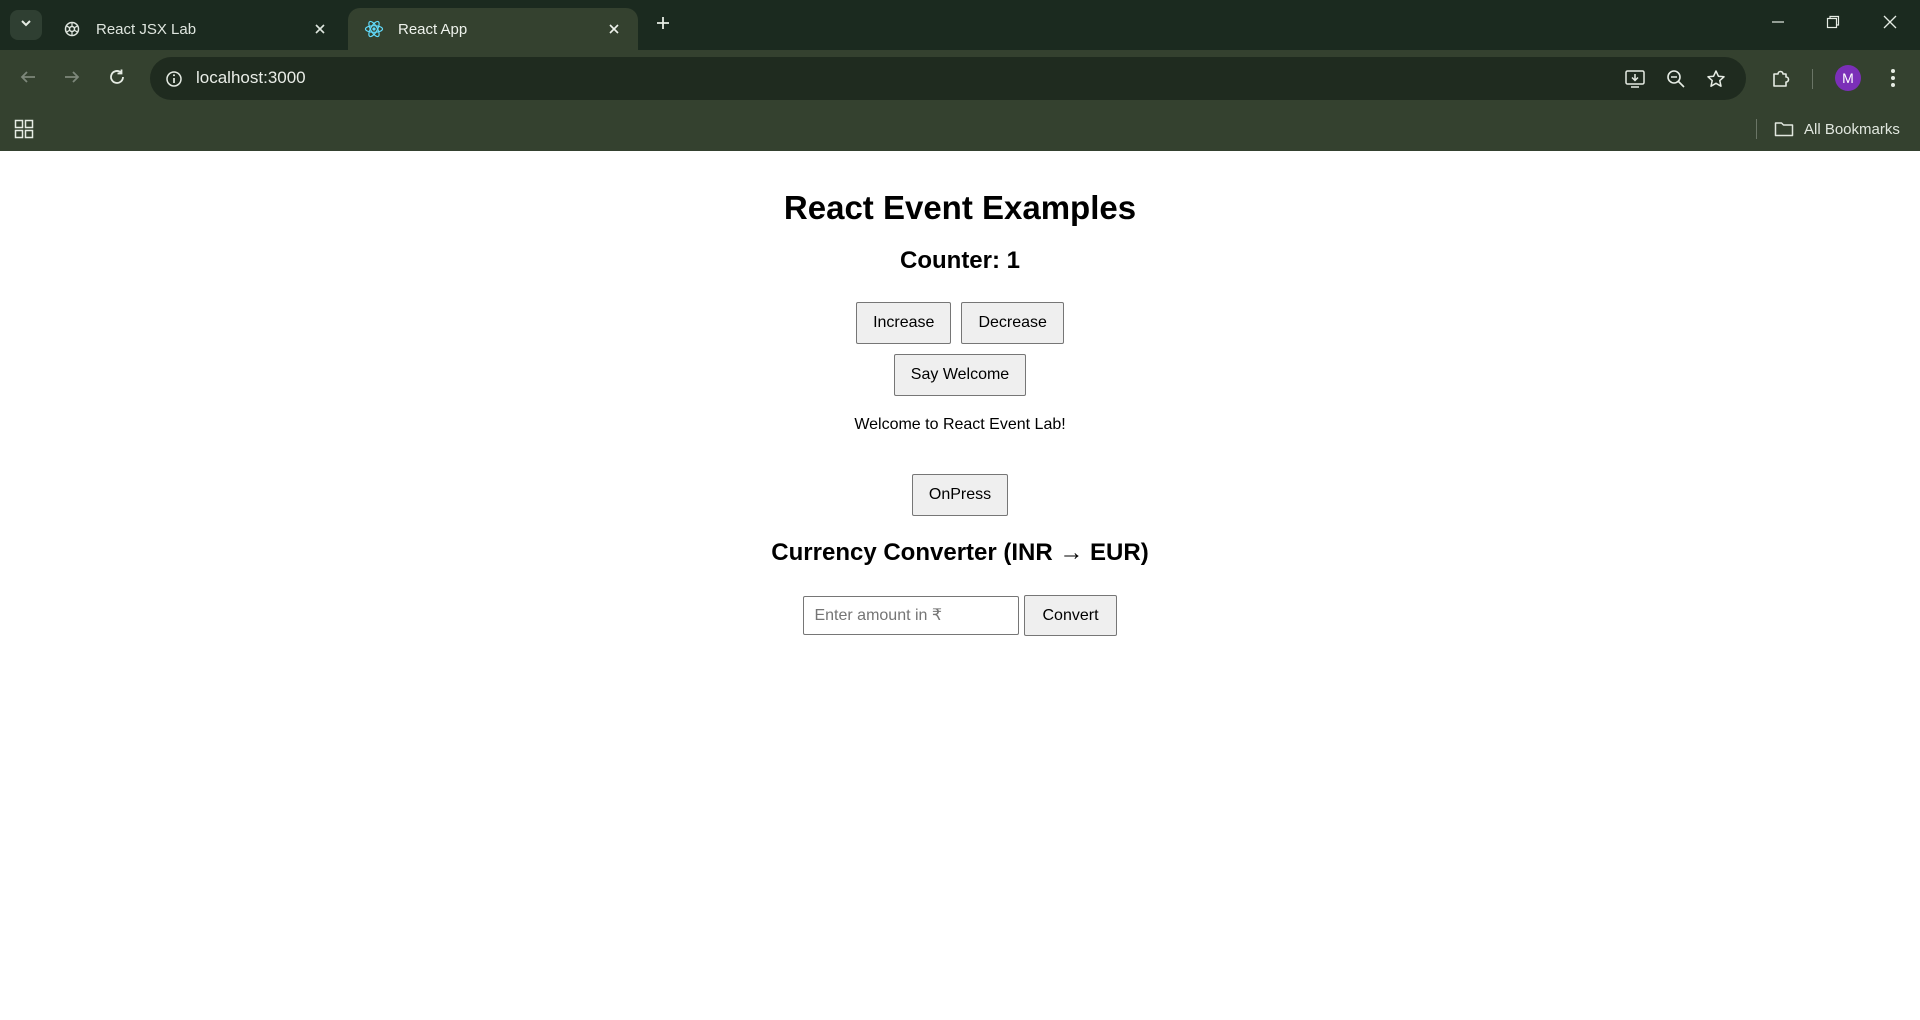 The height and width of the screenshot is (1020, 1920). I want to click on star-icon, so click(1716, 79).